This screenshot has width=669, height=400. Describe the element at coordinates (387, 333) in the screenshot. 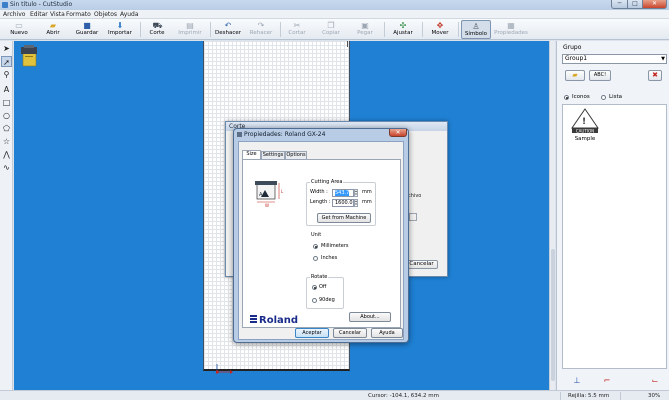

I see `help-button: Ayuda` at that location.